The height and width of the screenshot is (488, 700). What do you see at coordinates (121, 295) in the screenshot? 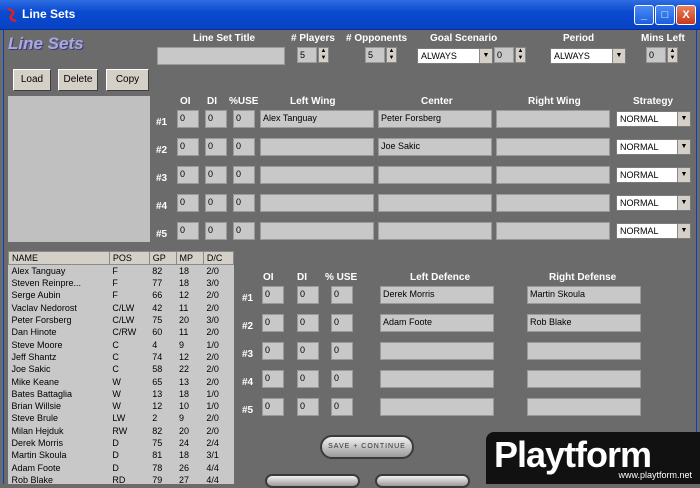
I see `table-row: Serge Aubin F 66 12 2/0` at bounding box center [121, 295].